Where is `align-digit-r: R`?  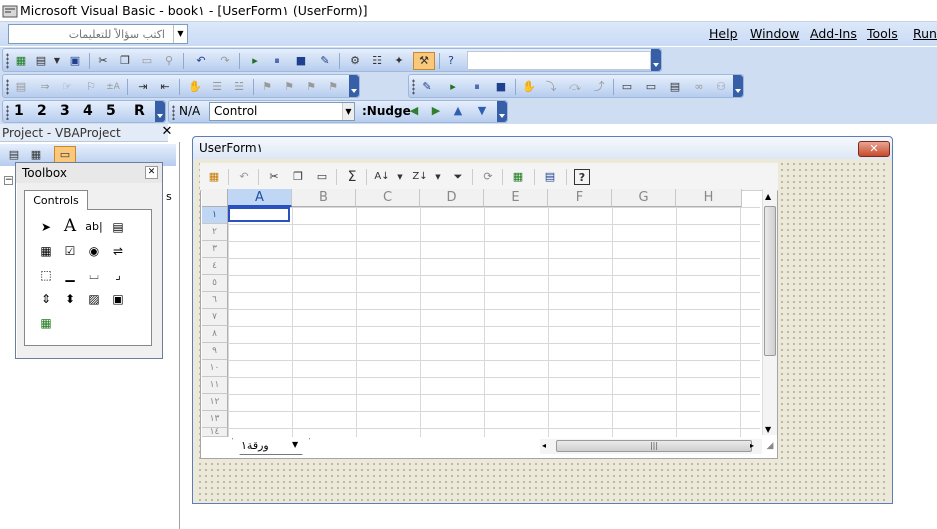
align-digit-r: R is located at coordinates (139, 111).